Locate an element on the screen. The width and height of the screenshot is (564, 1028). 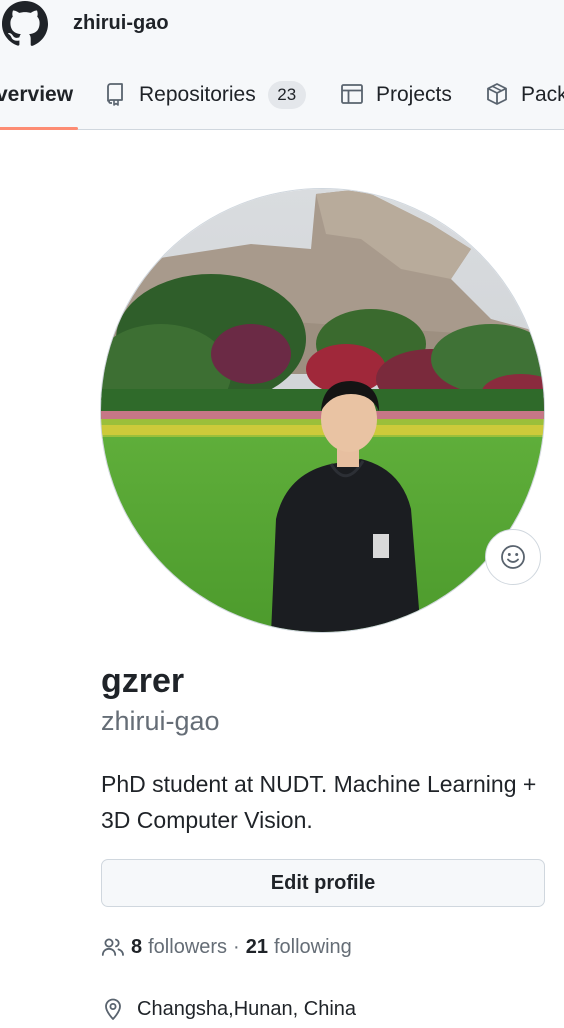
tab-packages-label: Pack is located at coordinates (542, 94).